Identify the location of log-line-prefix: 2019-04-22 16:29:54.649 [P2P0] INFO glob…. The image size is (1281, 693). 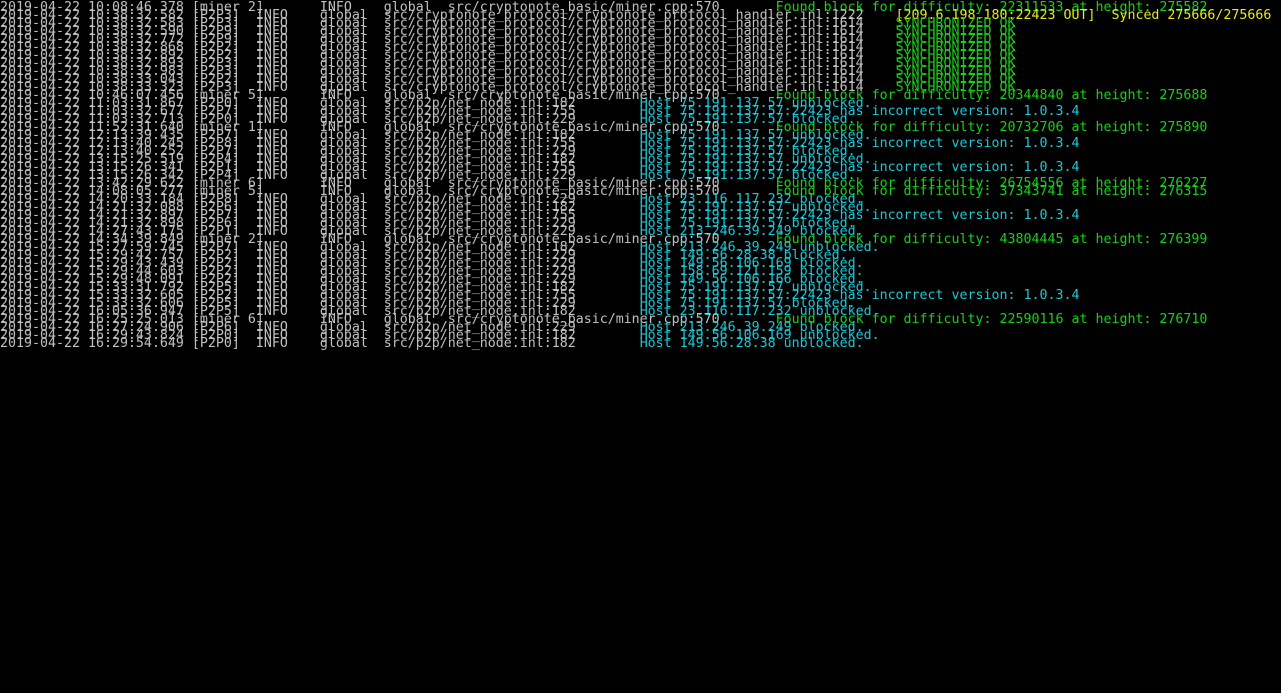
(320, 343).